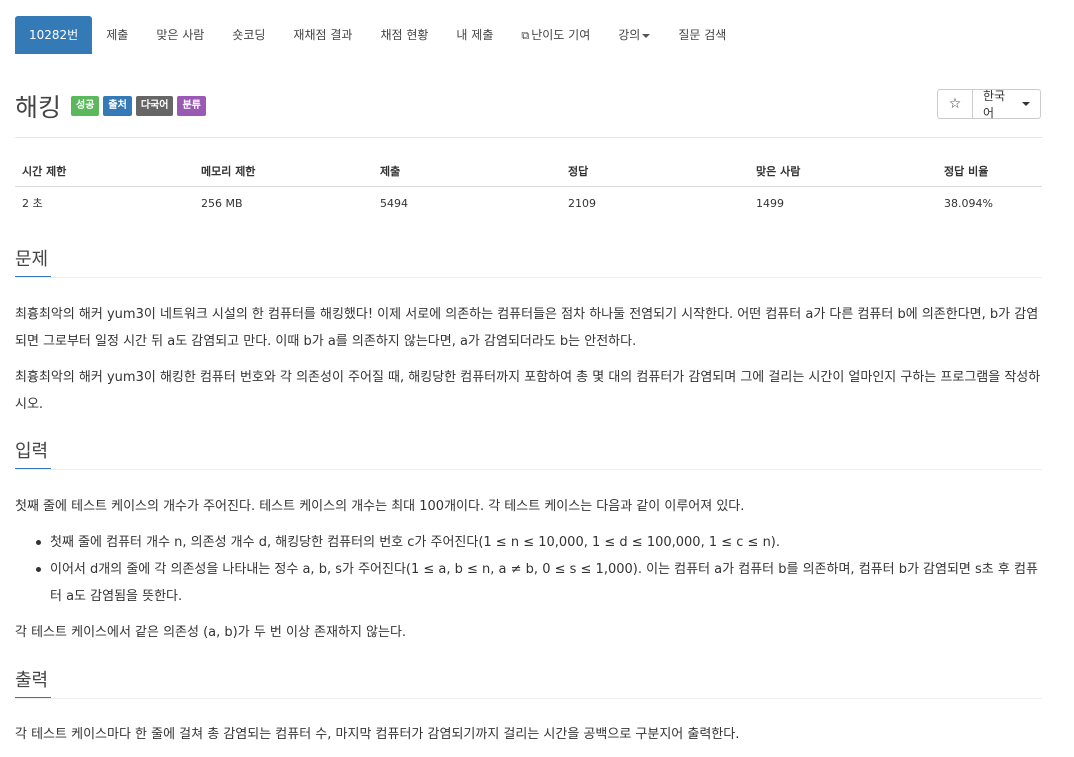  What do you see at coordinates (117, 35) in the screenshot?
I see `tab-submit: 제출` at bounding box center [117, 35].